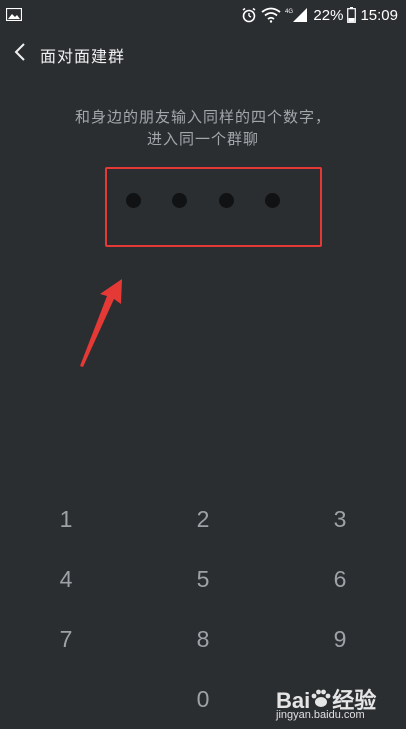 This screenshot has width=406, height=729. I want to click on instruction-text: 和身边的朋友输入同样的四个数字， 进入同一个群聊, so click(203, 128).